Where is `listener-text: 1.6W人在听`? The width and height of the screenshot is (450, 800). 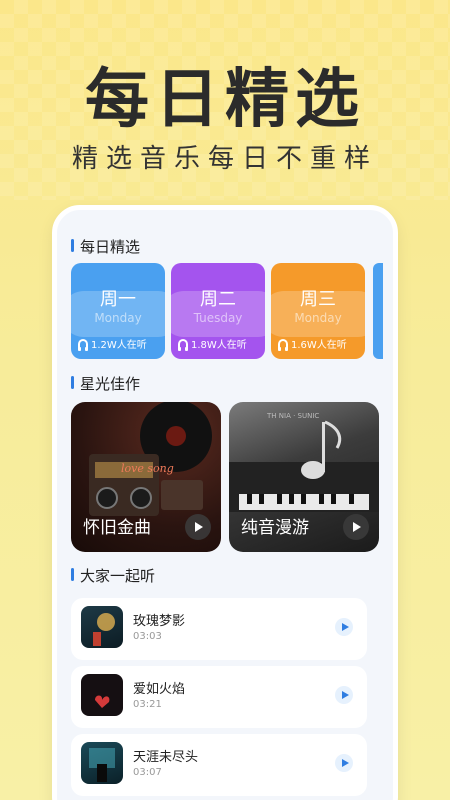
listener-text: 1.6W人在听 is located at coordinates (319, 345).